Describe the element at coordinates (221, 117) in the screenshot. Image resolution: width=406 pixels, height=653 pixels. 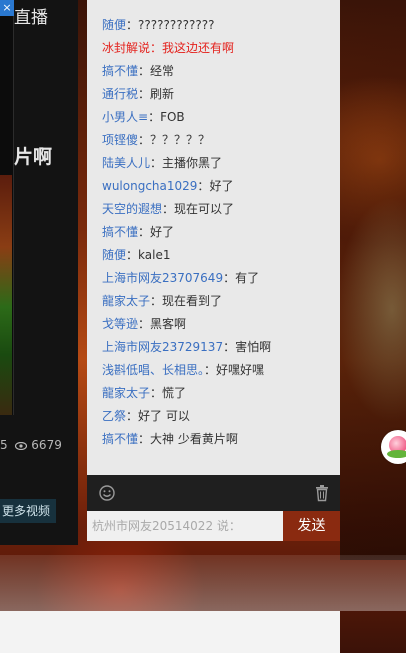
I see `chat-message: 小男人≡：FOB` at that location.